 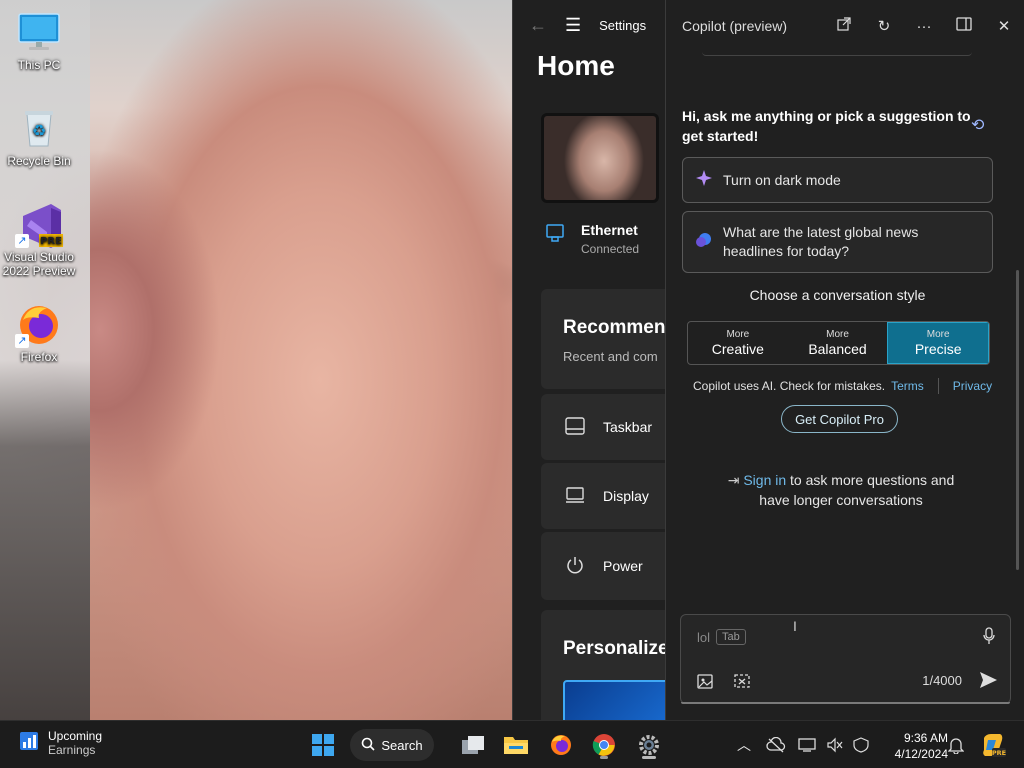 I want to click on network-status-text: Connected, so click(x=610, y=249).